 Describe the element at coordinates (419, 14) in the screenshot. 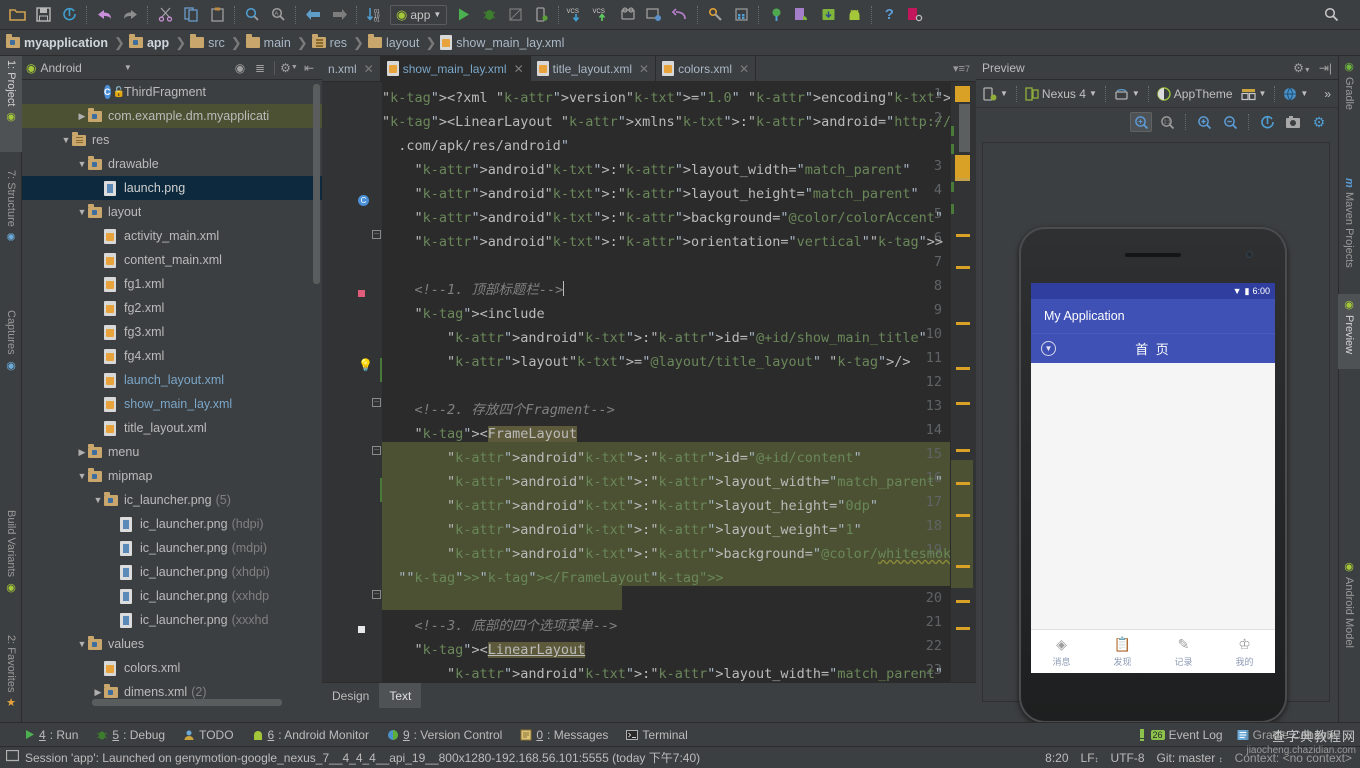

I see `run-configuration-selector: ◉ app ▼` at that location.